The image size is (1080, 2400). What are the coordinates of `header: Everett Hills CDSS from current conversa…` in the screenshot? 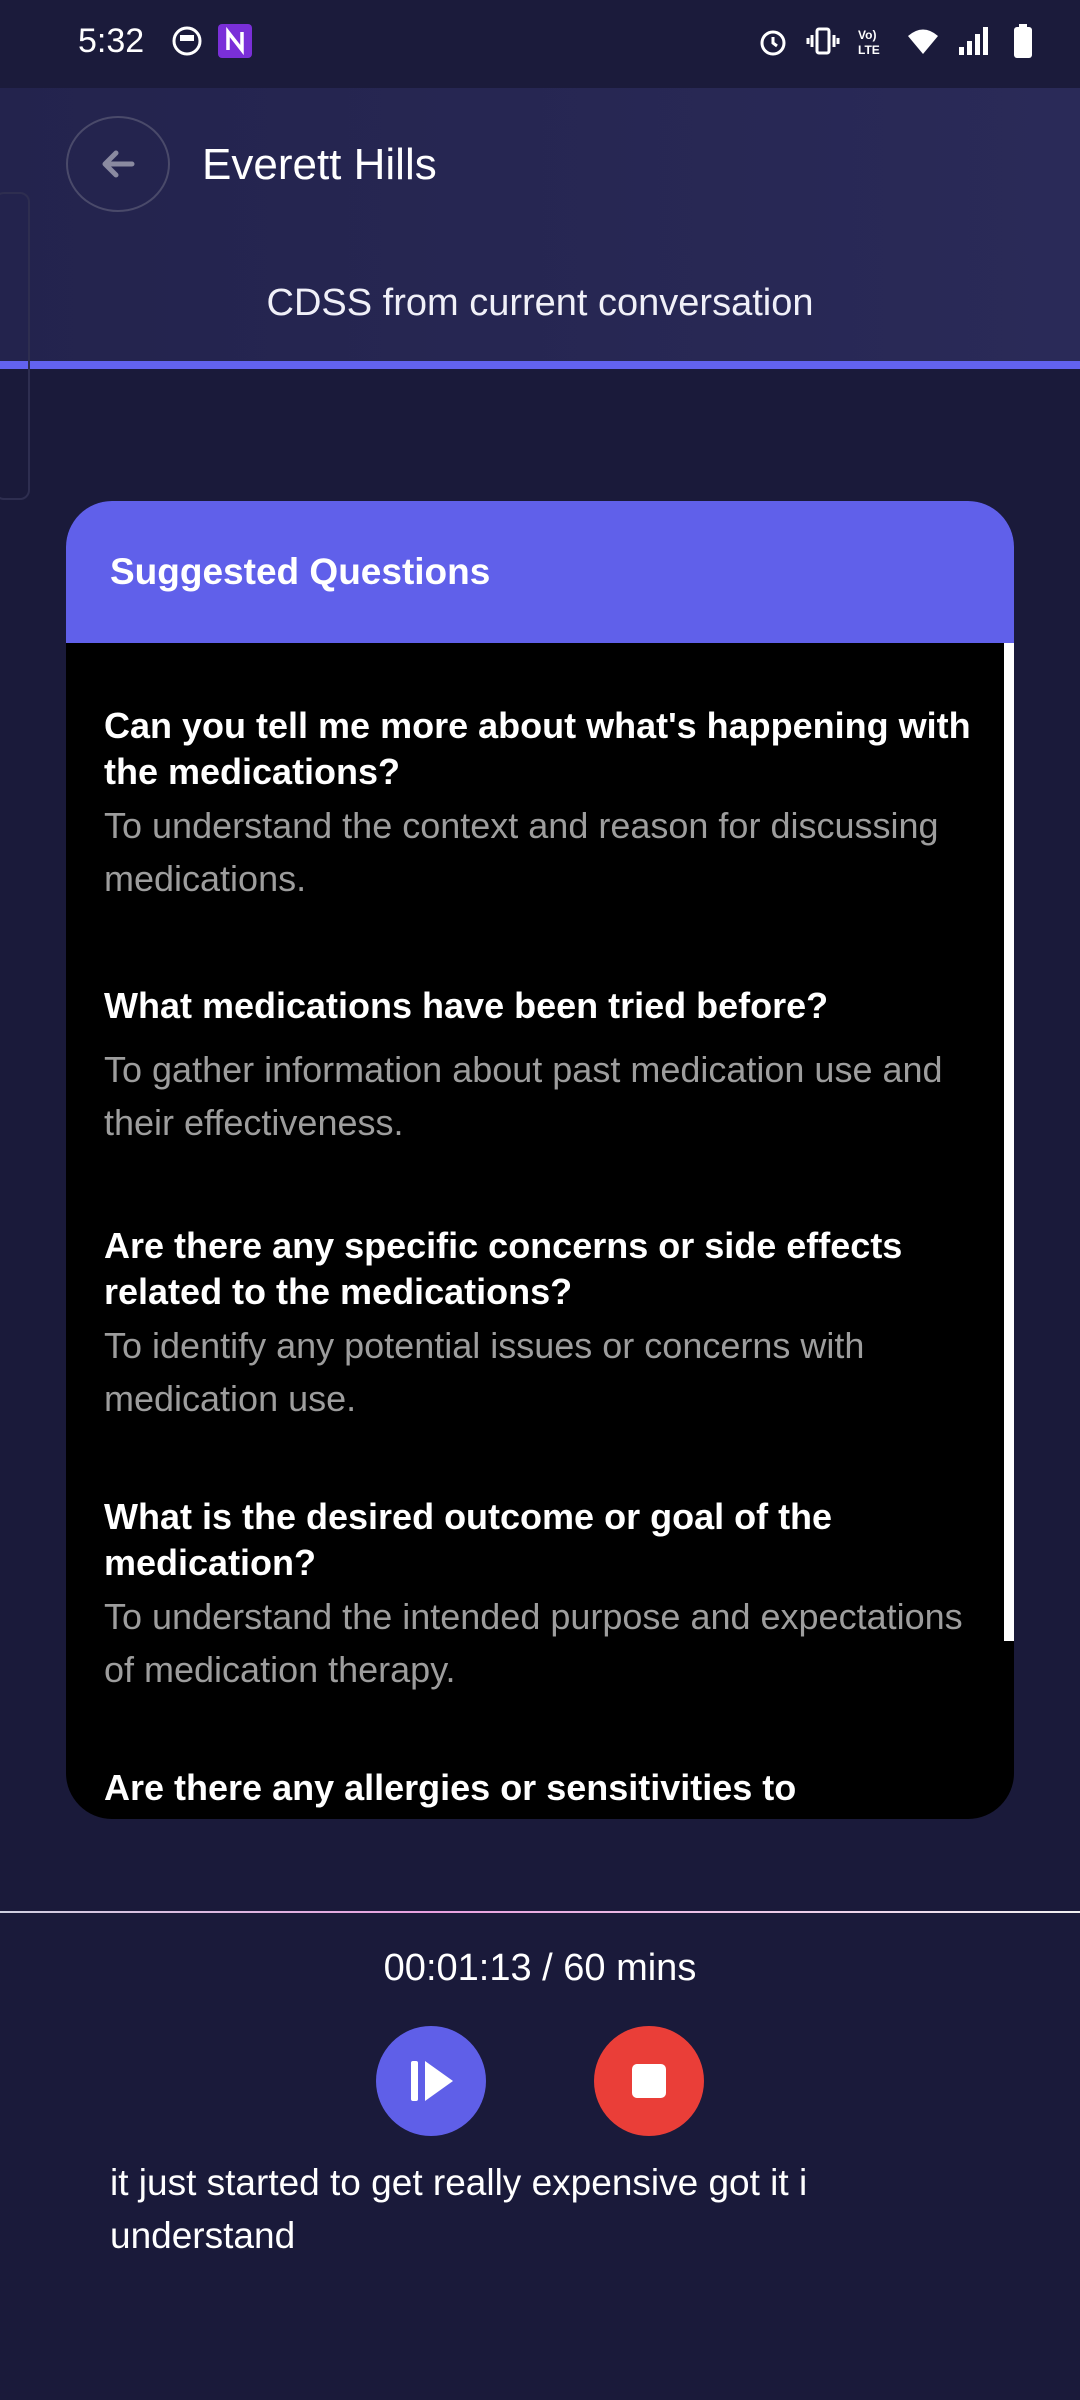 It's located at (540, 227).